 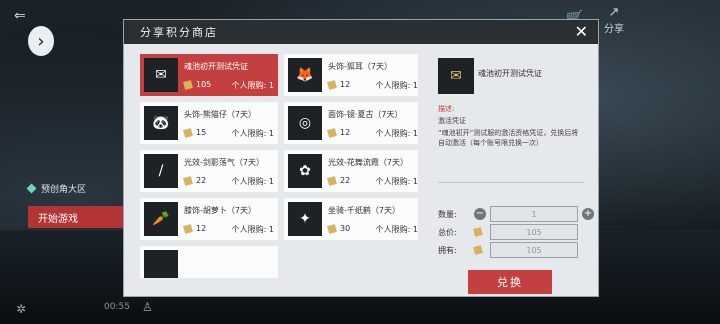 What do you see at coordinates (446, 109) in the screenshot?
I see `desc-label: 描述:` at bounding box center [446, 109].